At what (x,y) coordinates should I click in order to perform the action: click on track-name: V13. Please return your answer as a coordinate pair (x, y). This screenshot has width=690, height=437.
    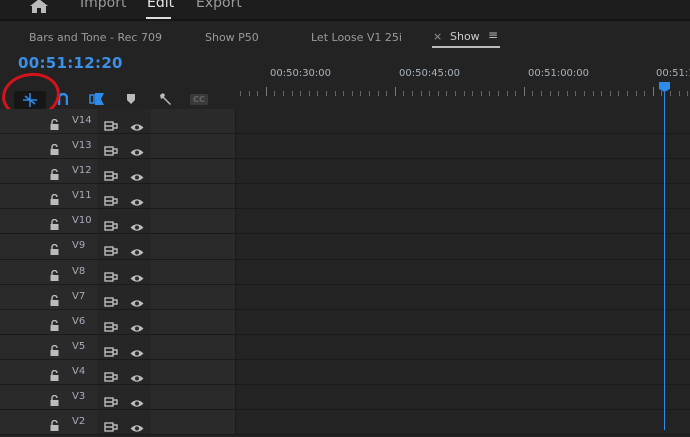
    Looking at the image, I should click on (82, 145).